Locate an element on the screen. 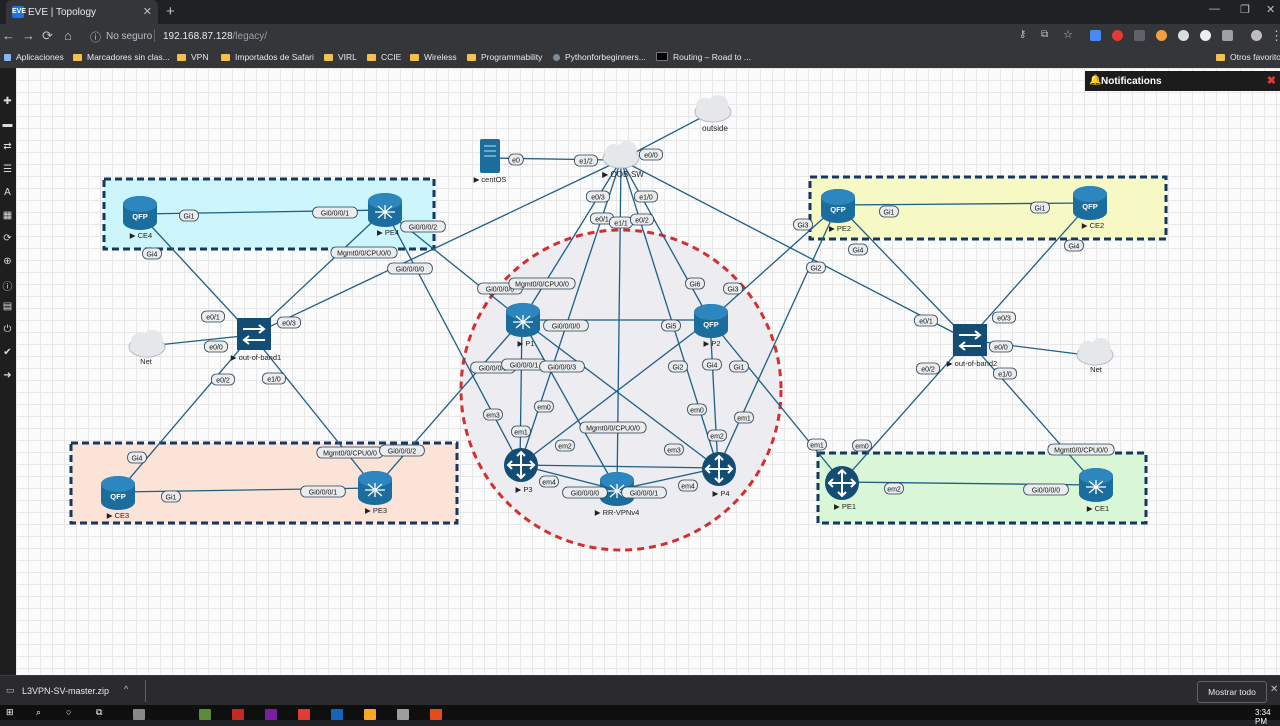 Image resolution: width=1280 pixels, height=726 pixels. bookmark-folder: Programmability is located at coordinates (504, 57).